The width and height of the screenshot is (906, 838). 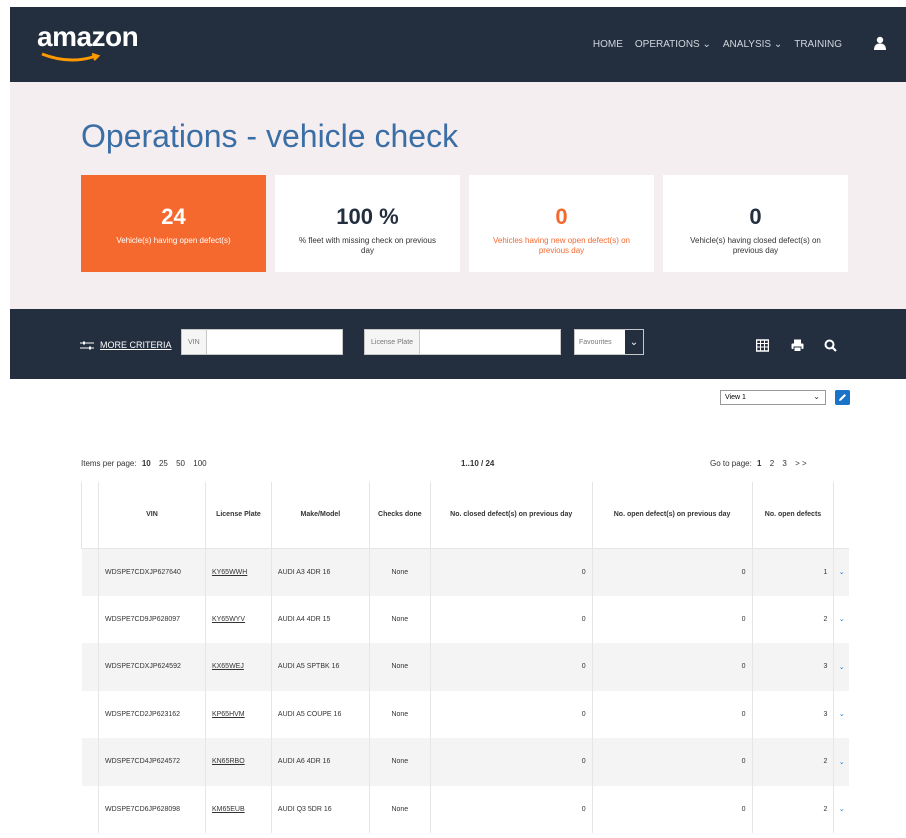 I want to click on goto-page-label: Go to page:, so click(x=731, y=463).